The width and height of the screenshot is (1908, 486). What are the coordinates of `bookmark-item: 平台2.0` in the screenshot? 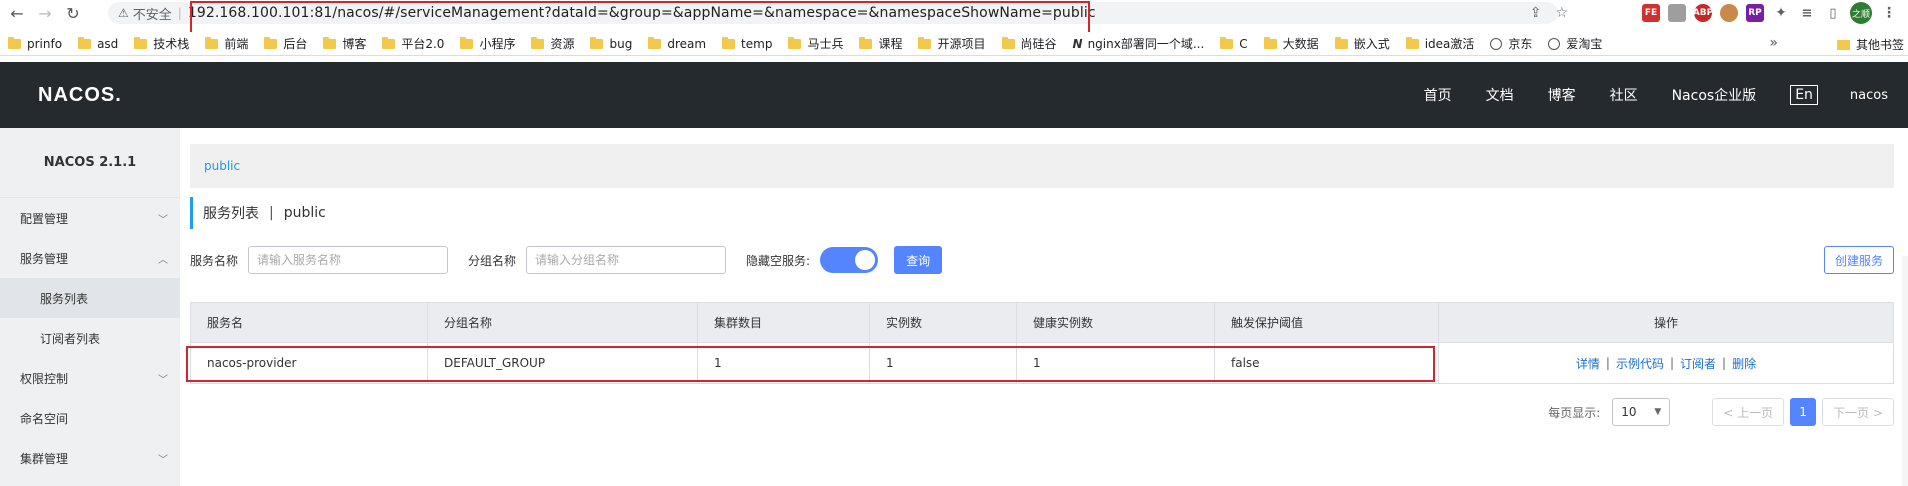 It's located at (413, 43).